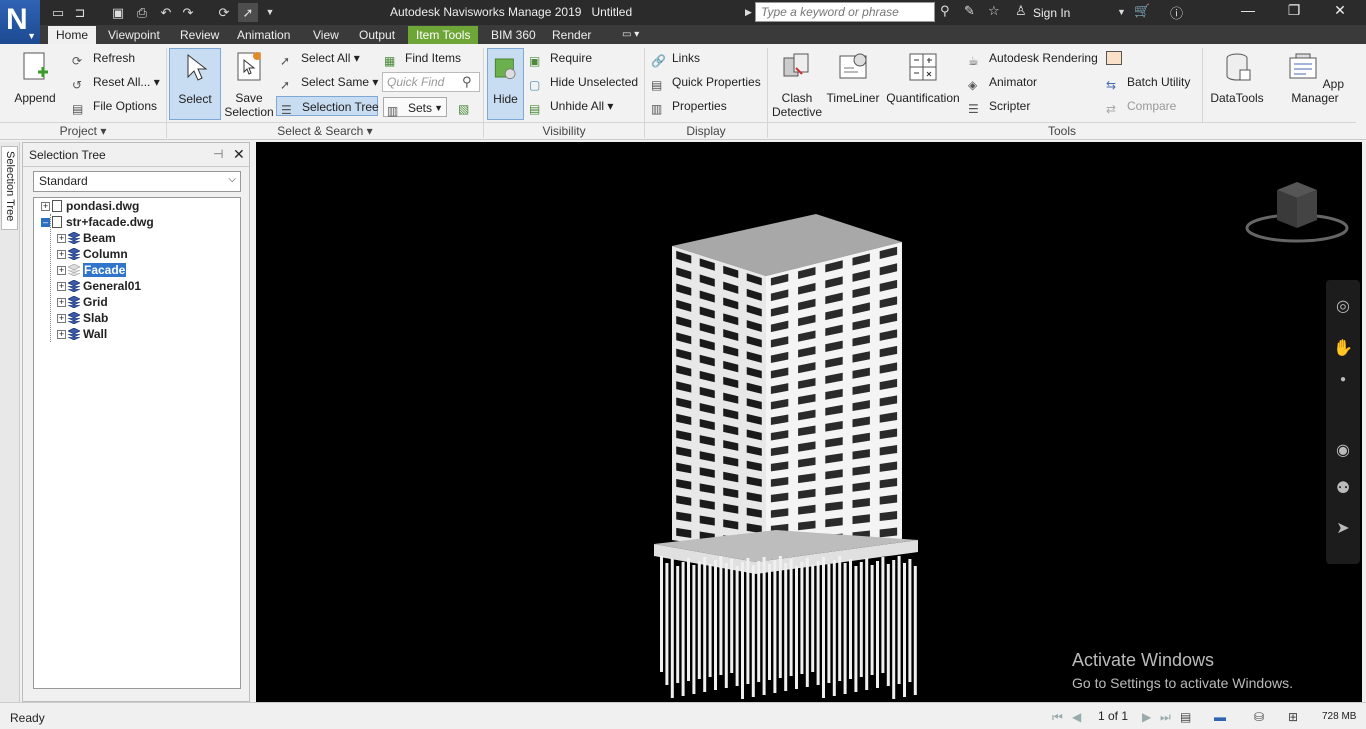 The image size is (1366, 729). I want to click on selection-tree-side-tab: Selection Tree, so click(9, 188).